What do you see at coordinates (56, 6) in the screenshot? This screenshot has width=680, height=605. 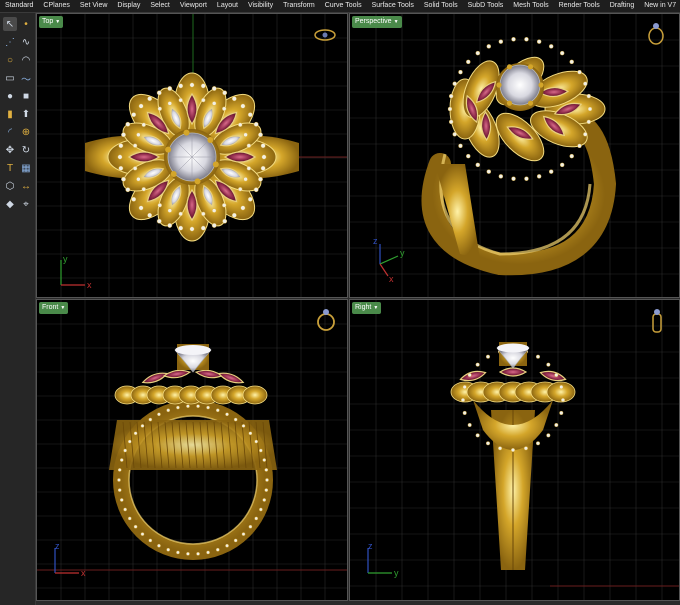 I see `tab-cplanes: CPlanes` at bounding box center [56, 6].